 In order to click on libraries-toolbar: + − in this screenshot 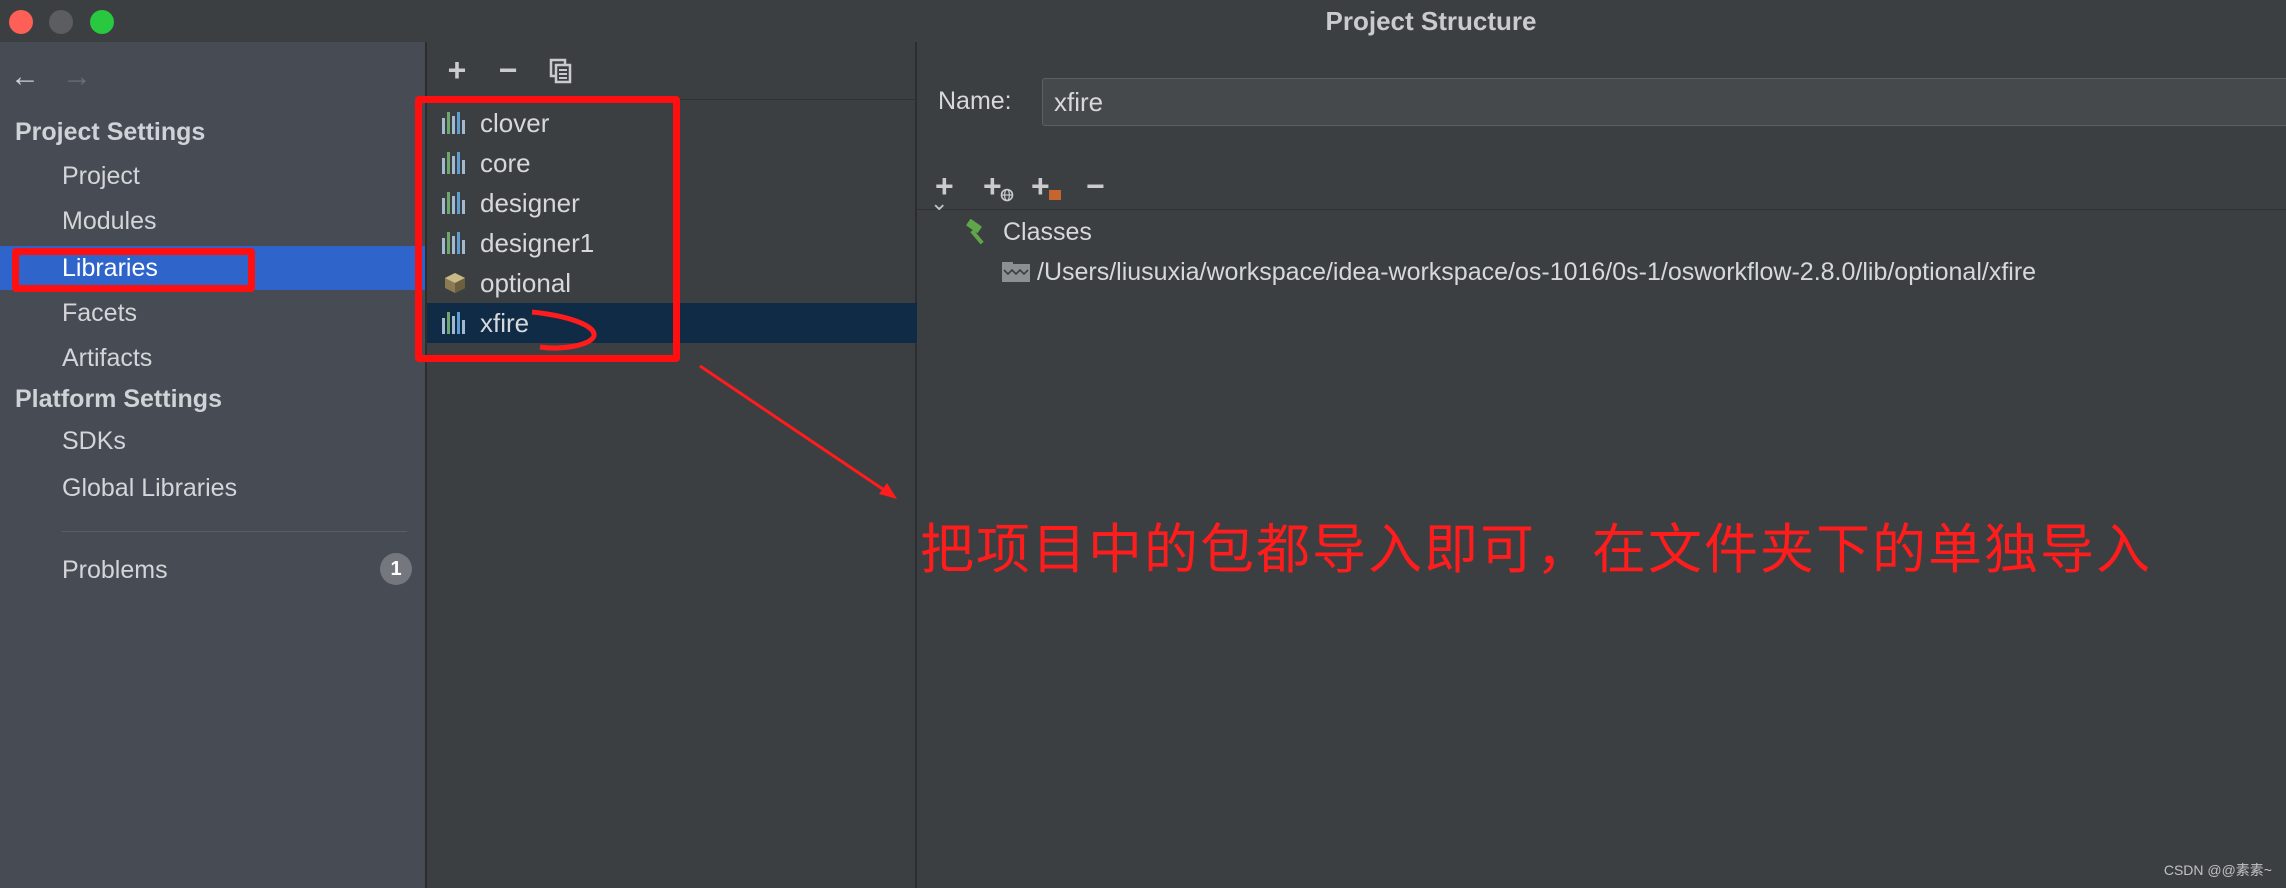, I will do `click(672, 71)`.